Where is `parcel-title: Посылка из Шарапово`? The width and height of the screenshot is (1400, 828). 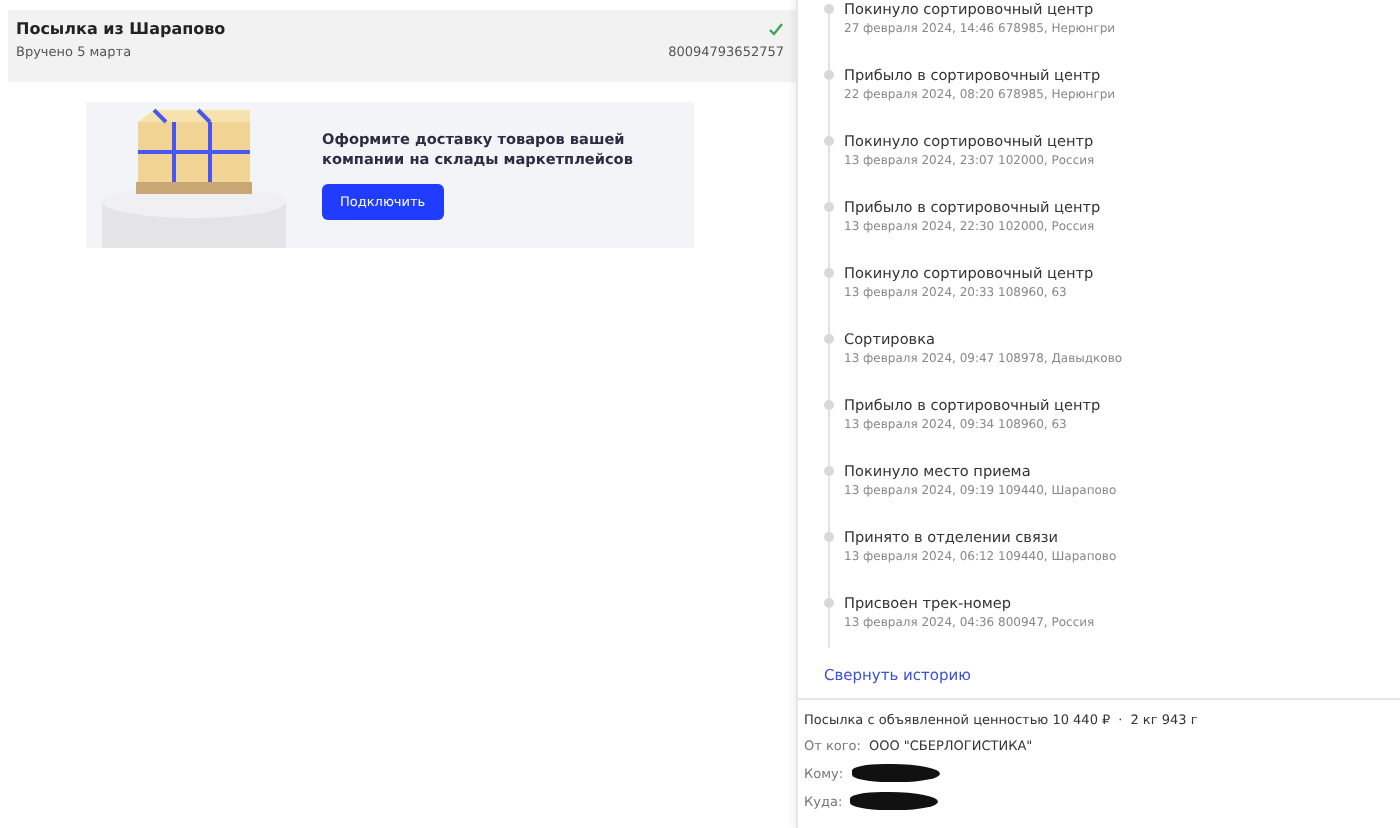
parcel-title: Посылка из Шарапово is located at coordinates (121, 29).